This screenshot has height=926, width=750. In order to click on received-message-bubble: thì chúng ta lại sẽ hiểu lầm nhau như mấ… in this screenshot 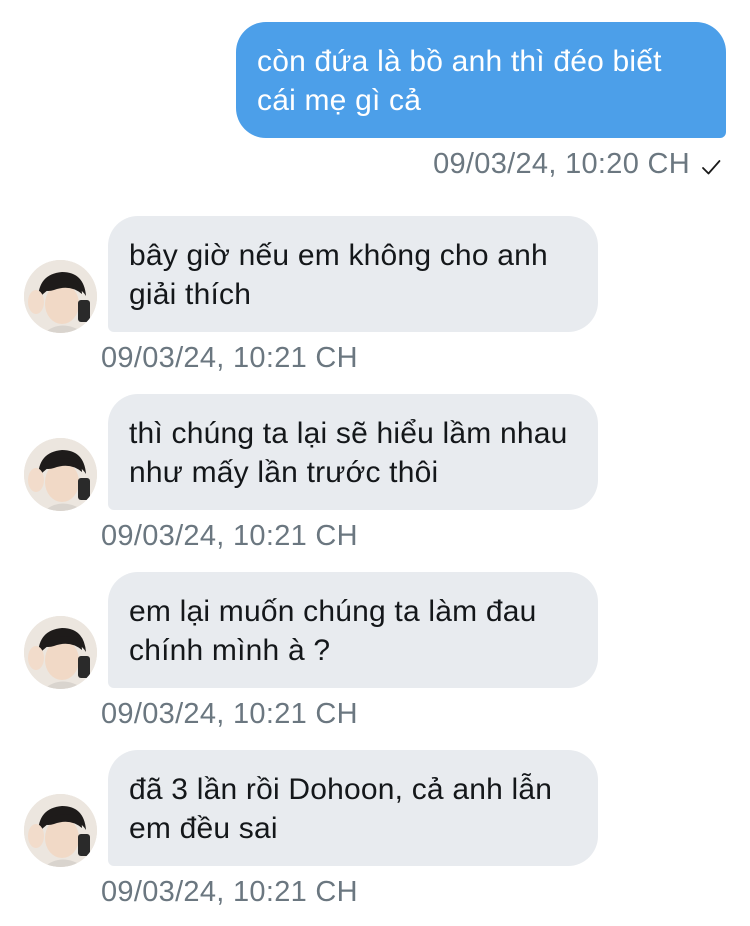, I will do `click(353, 452)`.